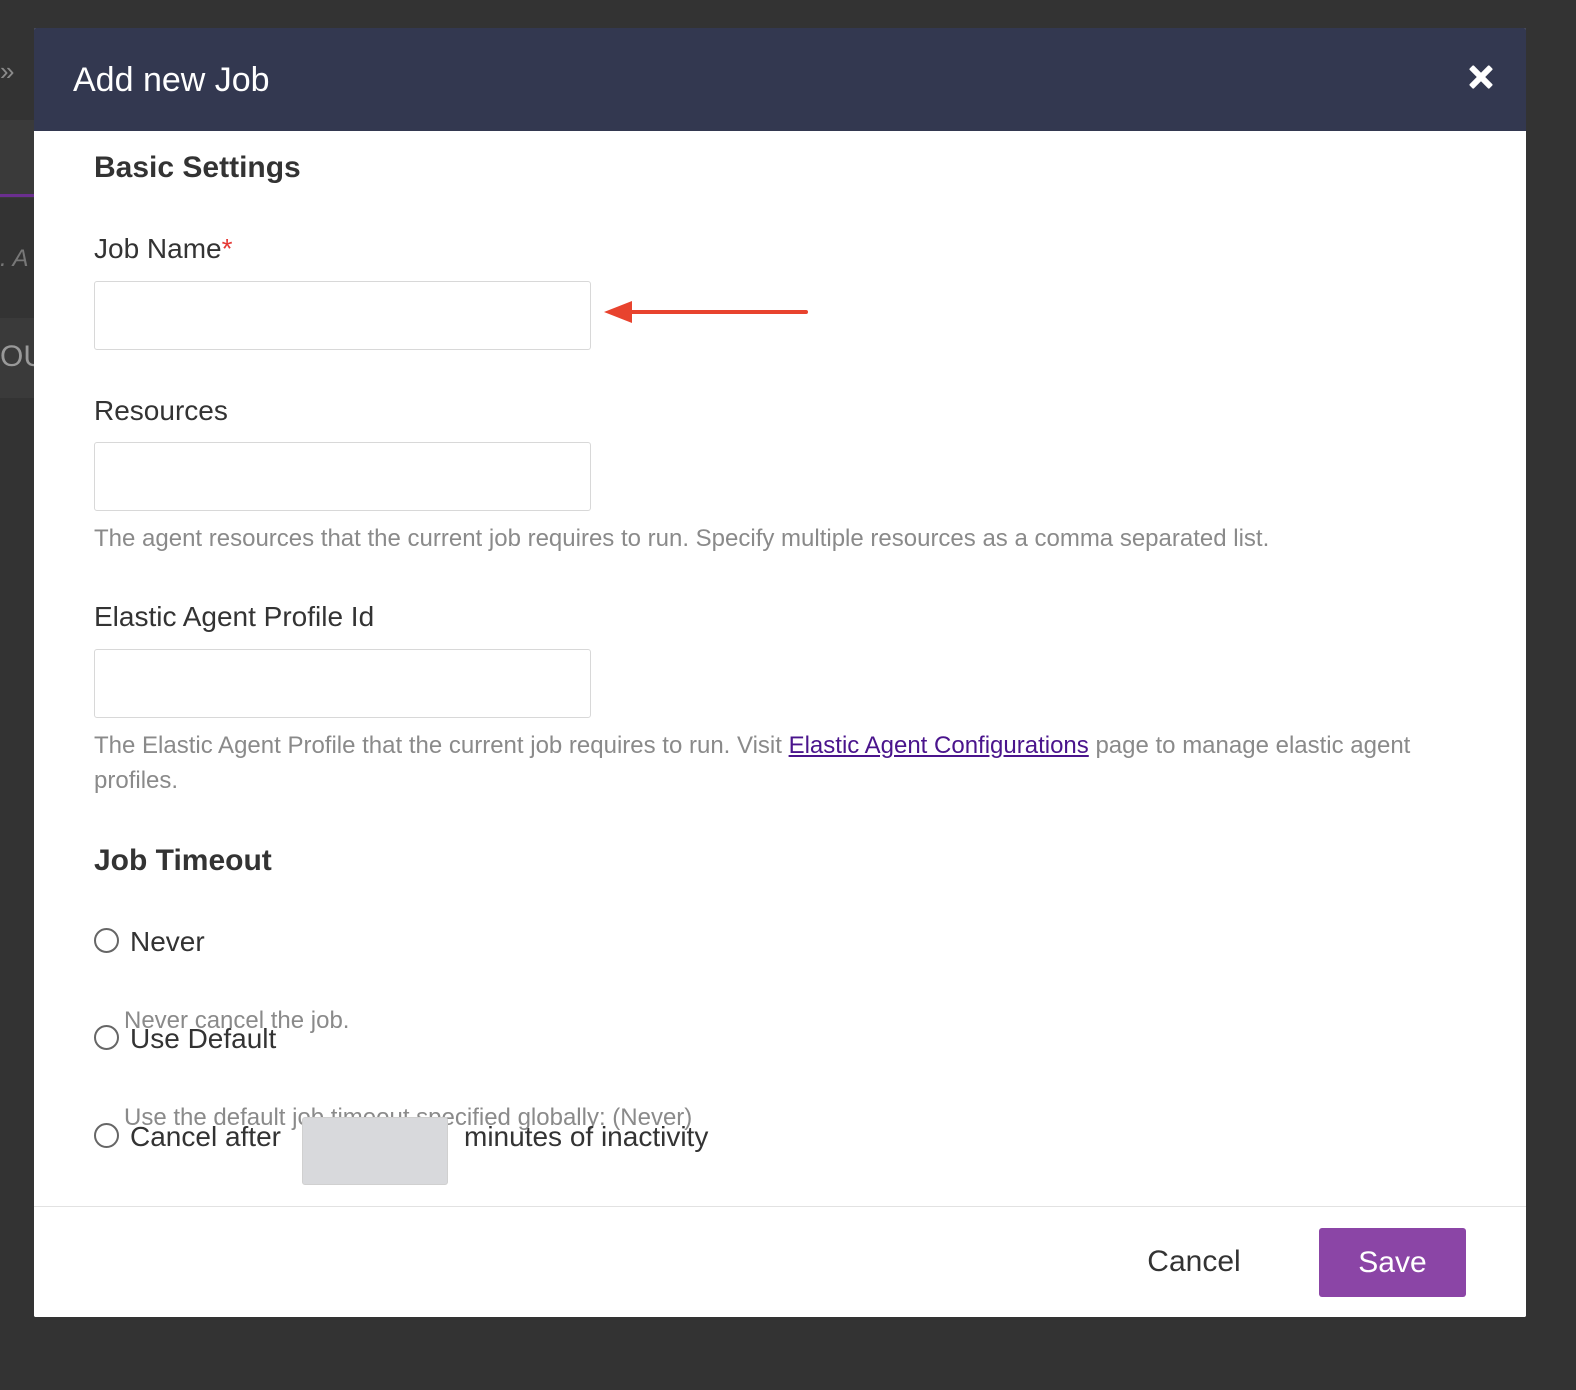 This screenshot has width=1576, height=1390. What do you see at coordinates (203, 1039) in the screenshot?
I see `timeout-default-label: Use Default` at bounding box center [203, 1039].